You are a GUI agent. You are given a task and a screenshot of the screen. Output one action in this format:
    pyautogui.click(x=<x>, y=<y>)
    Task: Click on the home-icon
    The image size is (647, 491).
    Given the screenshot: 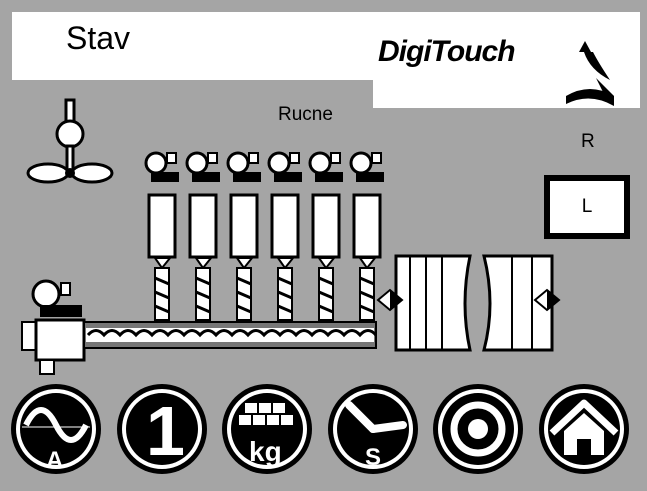 What is the action you would take?
    pyautogui.click(x=584, y=429)
    